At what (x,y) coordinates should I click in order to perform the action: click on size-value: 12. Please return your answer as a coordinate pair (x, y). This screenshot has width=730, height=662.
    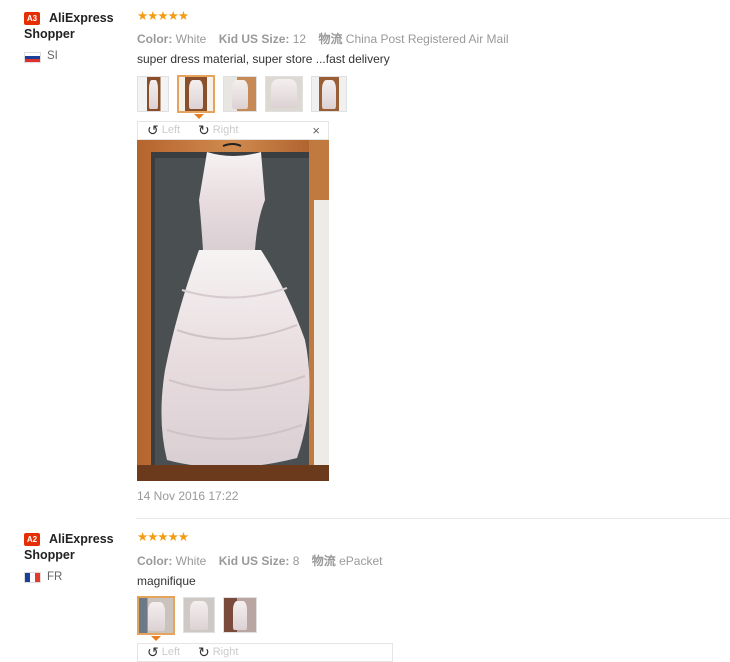
    Looking at the image, I should click on (299, 39).